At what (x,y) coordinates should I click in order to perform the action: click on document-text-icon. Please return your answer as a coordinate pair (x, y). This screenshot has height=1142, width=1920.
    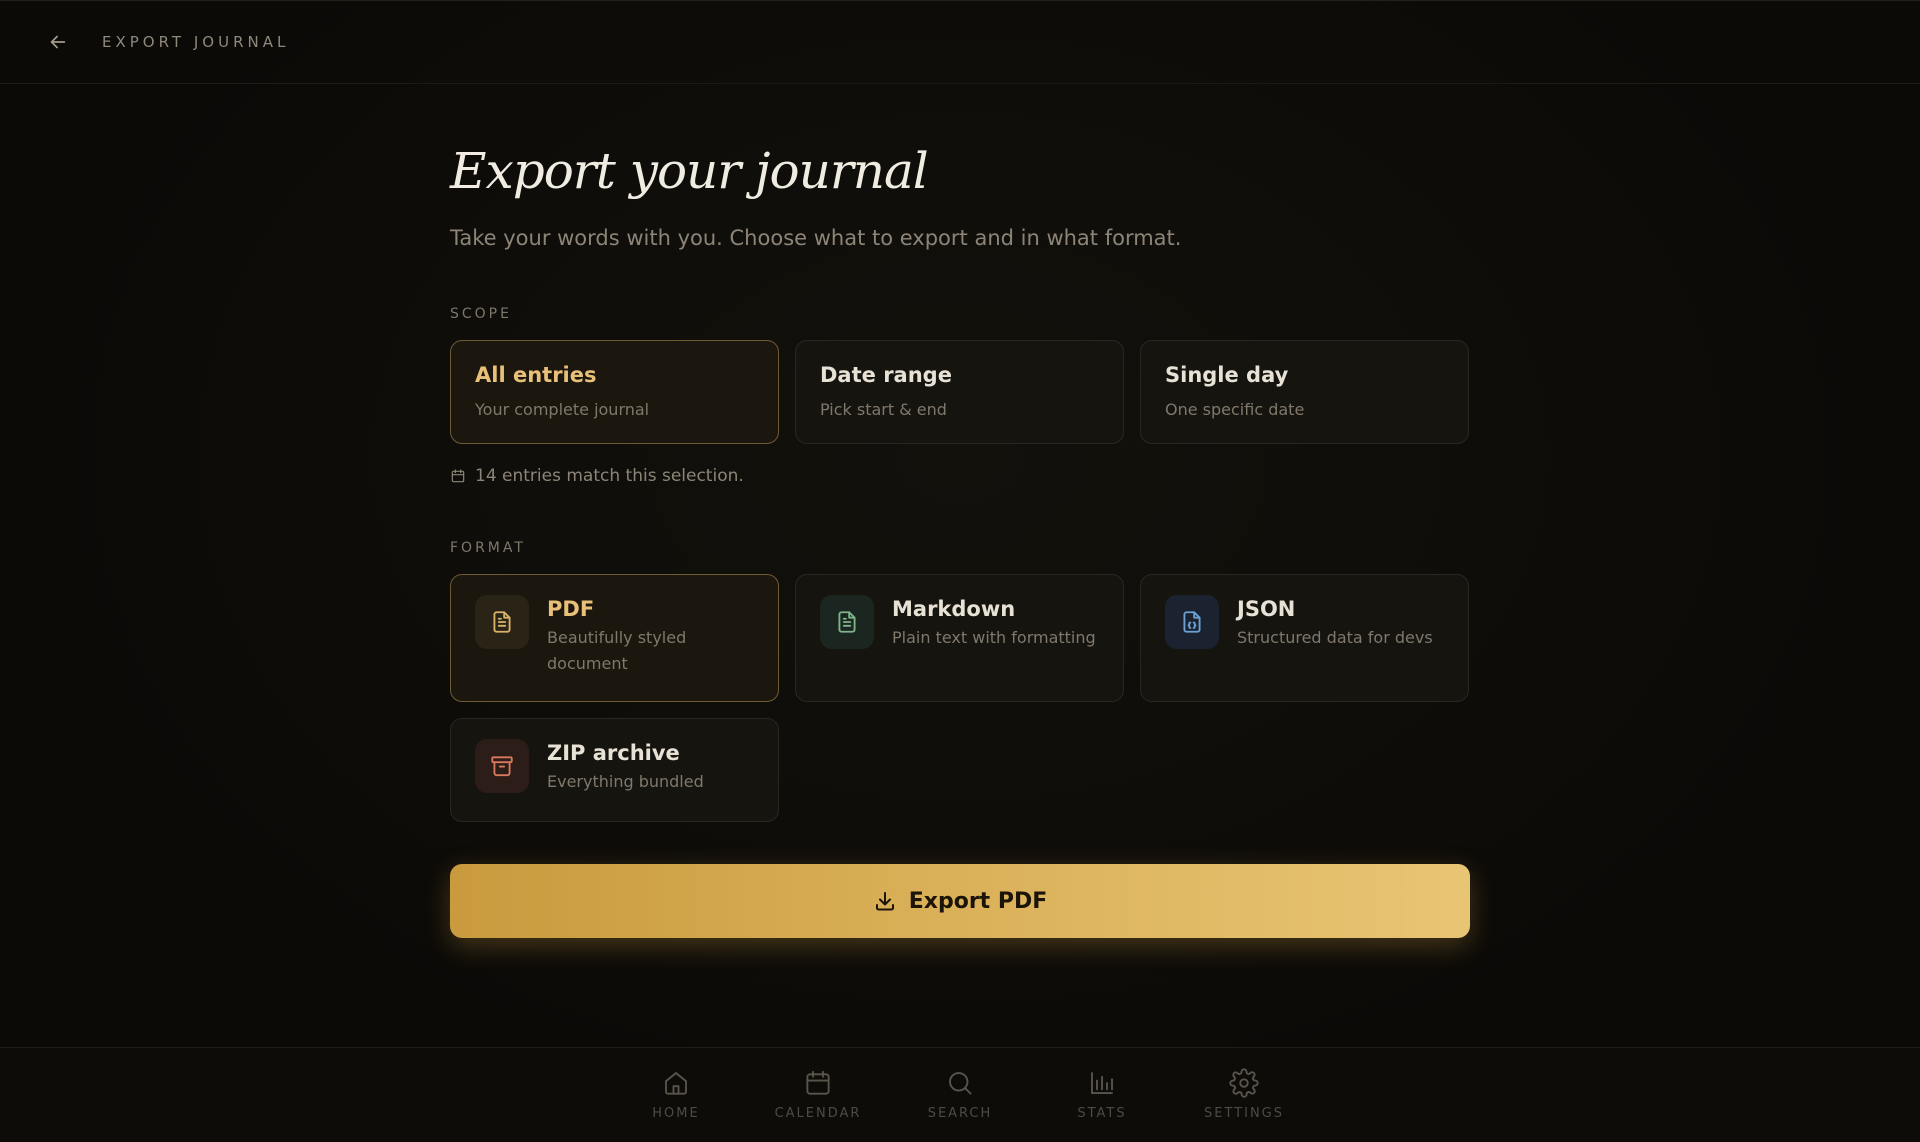
    Looking at the image, I should click on (847, 622).